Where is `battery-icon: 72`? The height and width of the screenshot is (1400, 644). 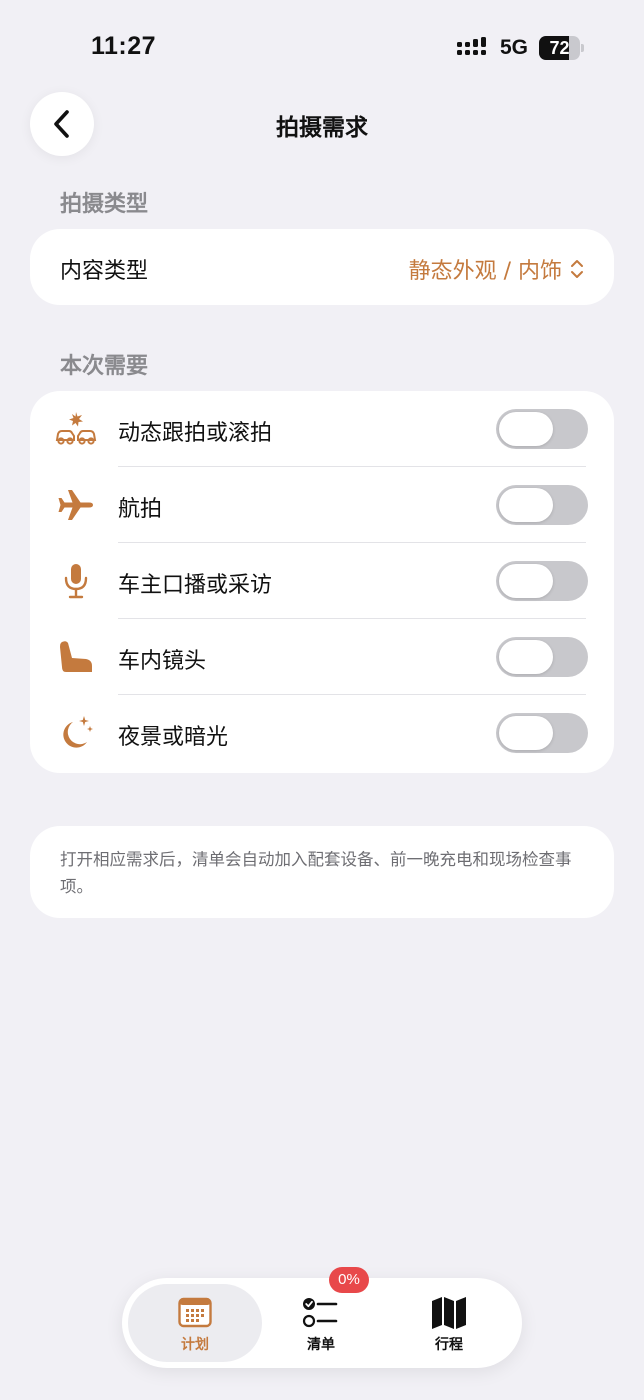
battery-icon: 72 is located at coordinates (562, 48).